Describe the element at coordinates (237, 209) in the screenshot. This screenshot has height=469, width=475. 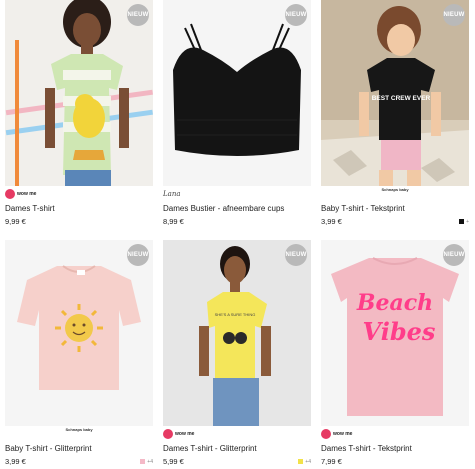
I see `product-name: Dames Bustier - afneembare cups` at that location.